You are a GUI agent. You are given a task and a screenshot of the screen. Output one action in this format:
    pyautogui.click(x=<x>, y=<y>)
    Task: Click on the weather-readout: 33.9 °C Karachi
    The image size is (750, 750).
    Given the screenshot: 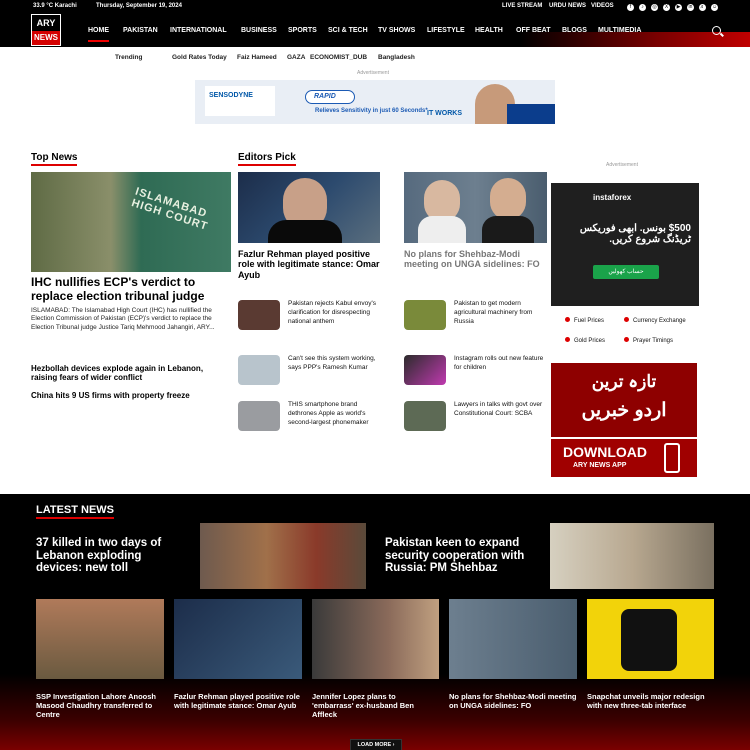 What is the action you would take?
    pyautogui.click(x=55, y=6)
    